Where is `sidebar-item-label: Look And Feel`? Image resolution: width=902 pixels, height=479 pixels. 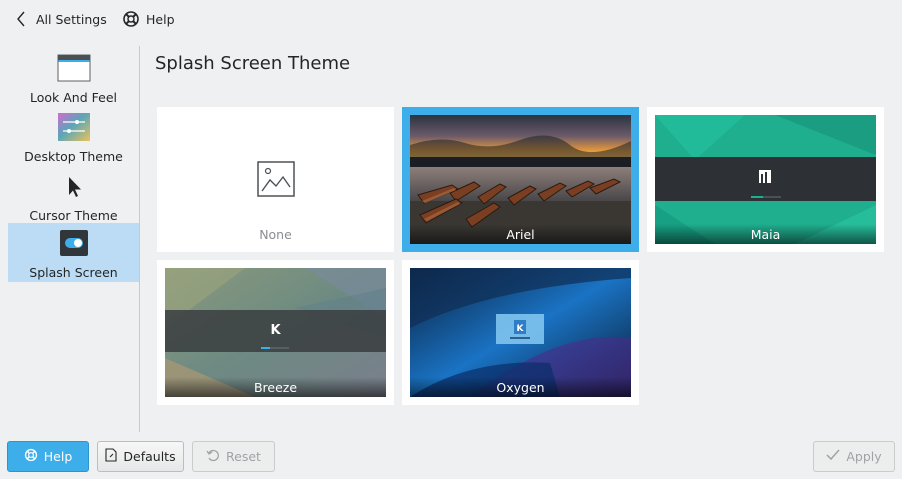 sidebar-item-label: Look And Feel is located at coordinates (73, 97).